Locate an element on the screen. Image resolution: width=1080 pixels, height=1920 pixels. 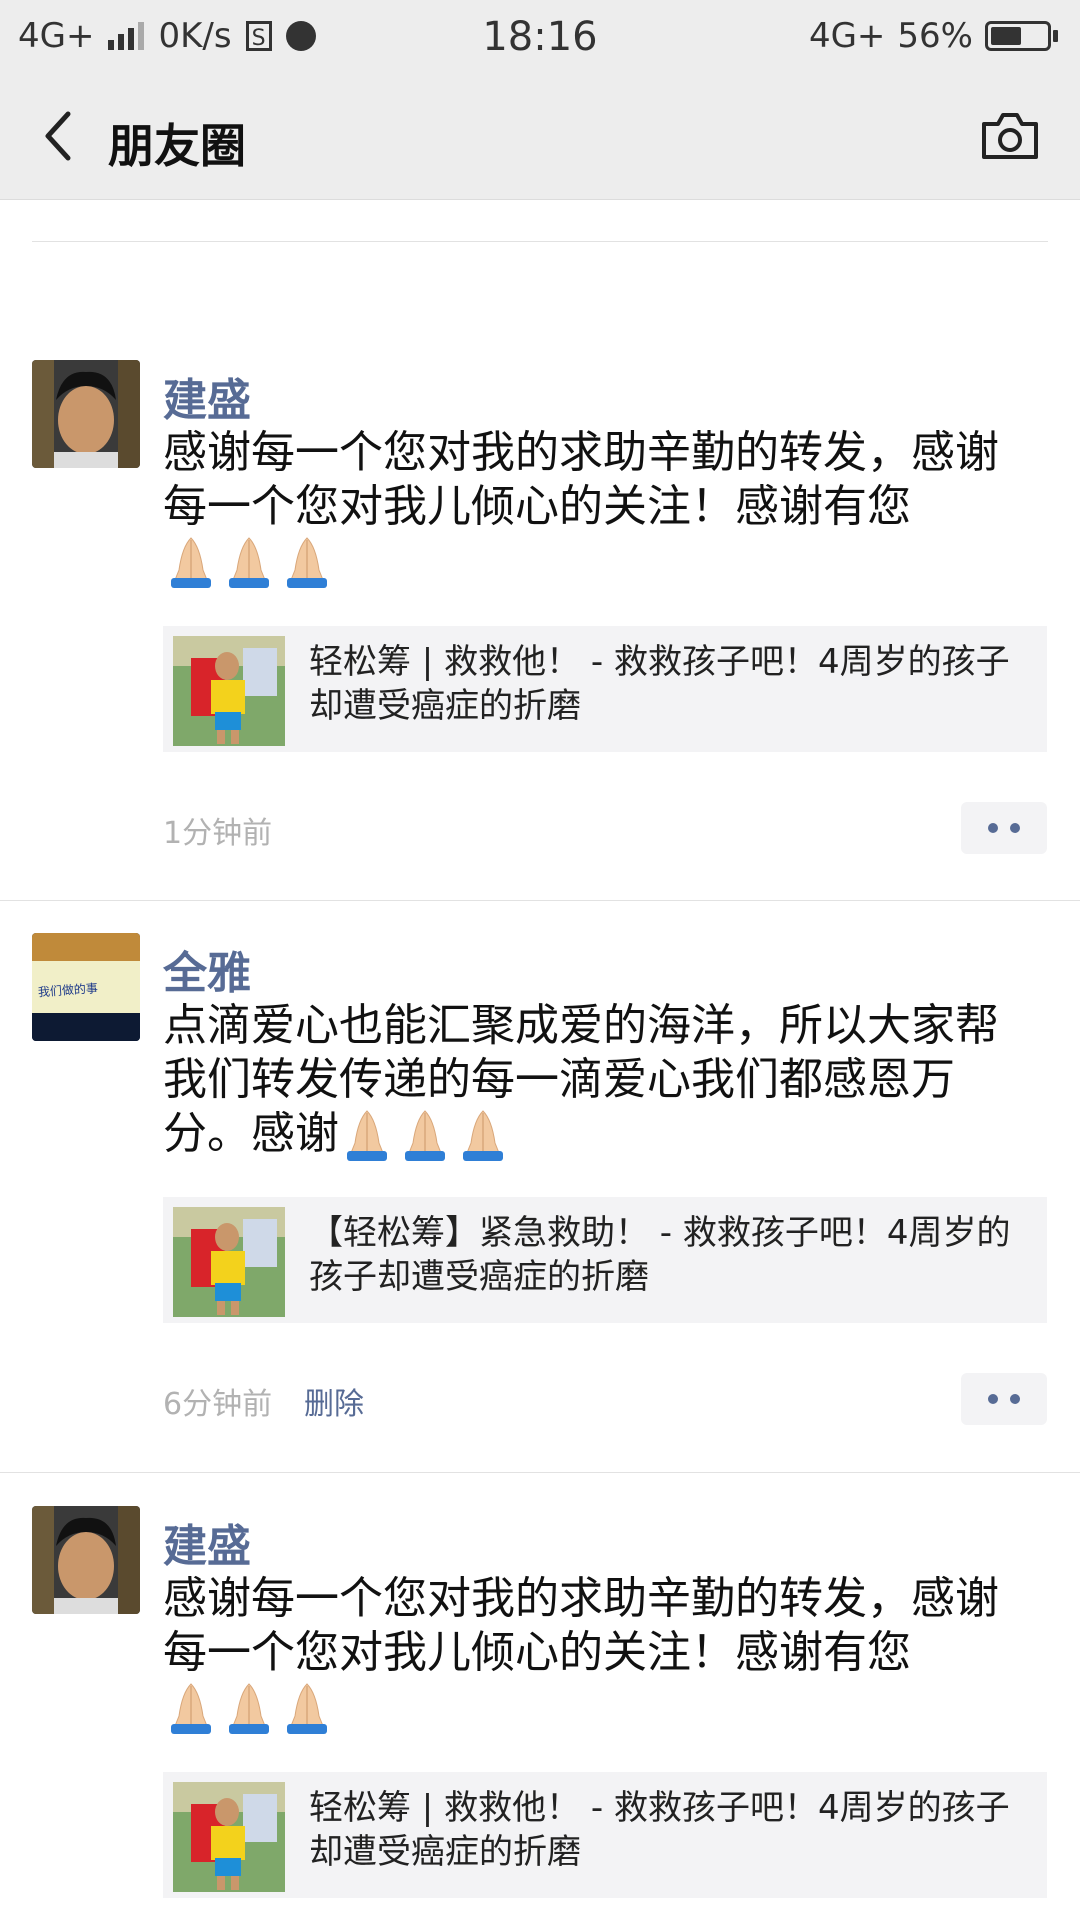
status-bar: 4G+ 0K/s S 18:16 4G+ 56% is located at coordinates (540, 36).